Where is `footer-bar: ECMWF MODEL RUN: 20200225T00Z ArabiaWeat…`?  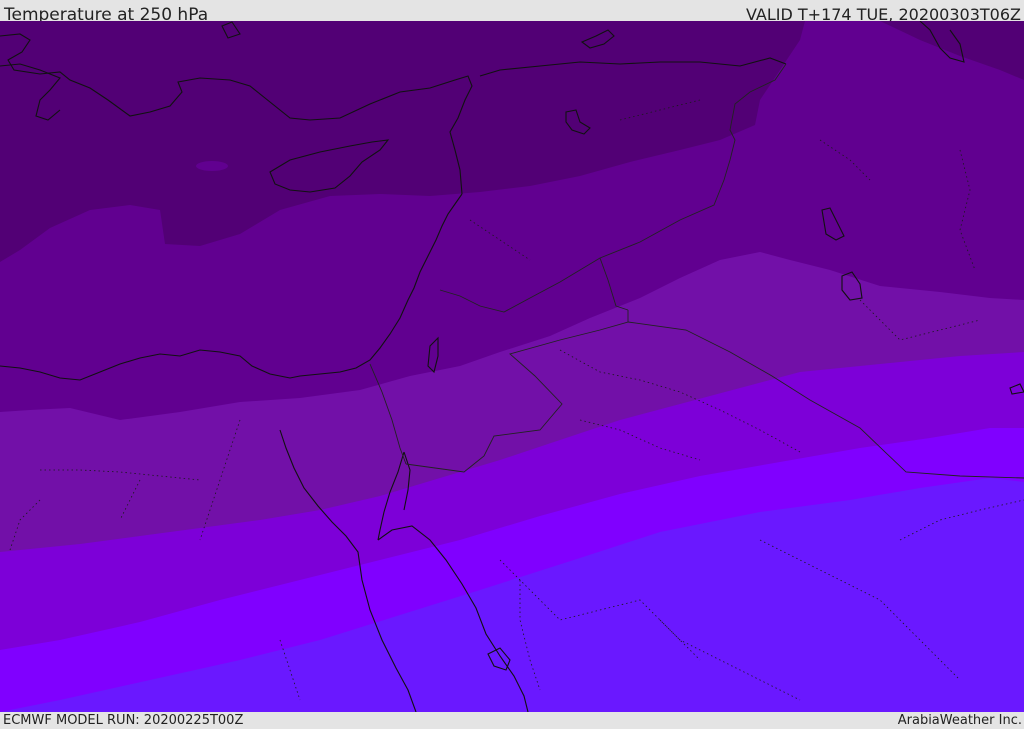 footer-bar: ECMWF MODEL RUN: 20200225T00Z ArabiaWeat… is located at coordinates (512, 720).